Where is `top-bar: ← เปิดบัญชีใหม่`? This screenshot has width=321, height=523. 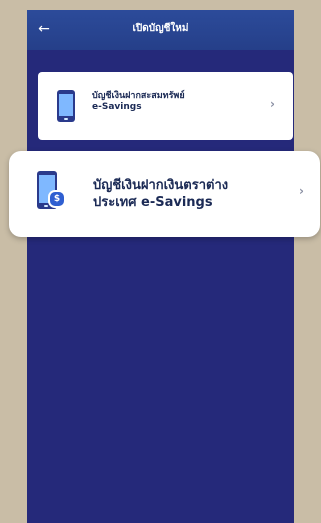
top-bar: ← เปิดบัญชีใหม่ is located at coordinates (160, 30).